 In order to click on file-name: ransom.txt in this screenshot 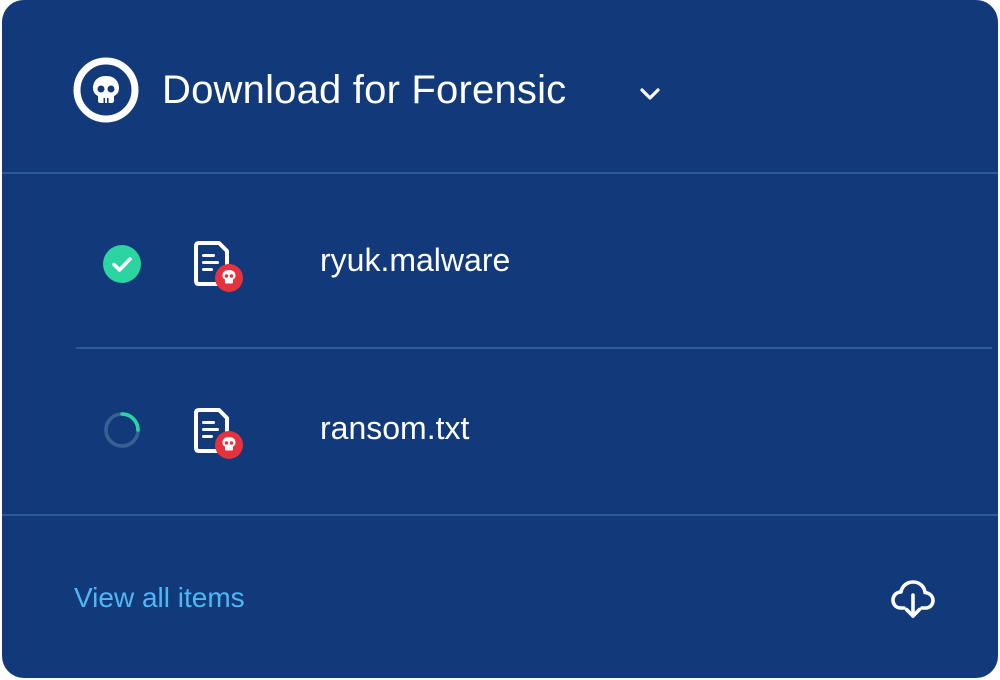, I will do `click(395, 428)`.